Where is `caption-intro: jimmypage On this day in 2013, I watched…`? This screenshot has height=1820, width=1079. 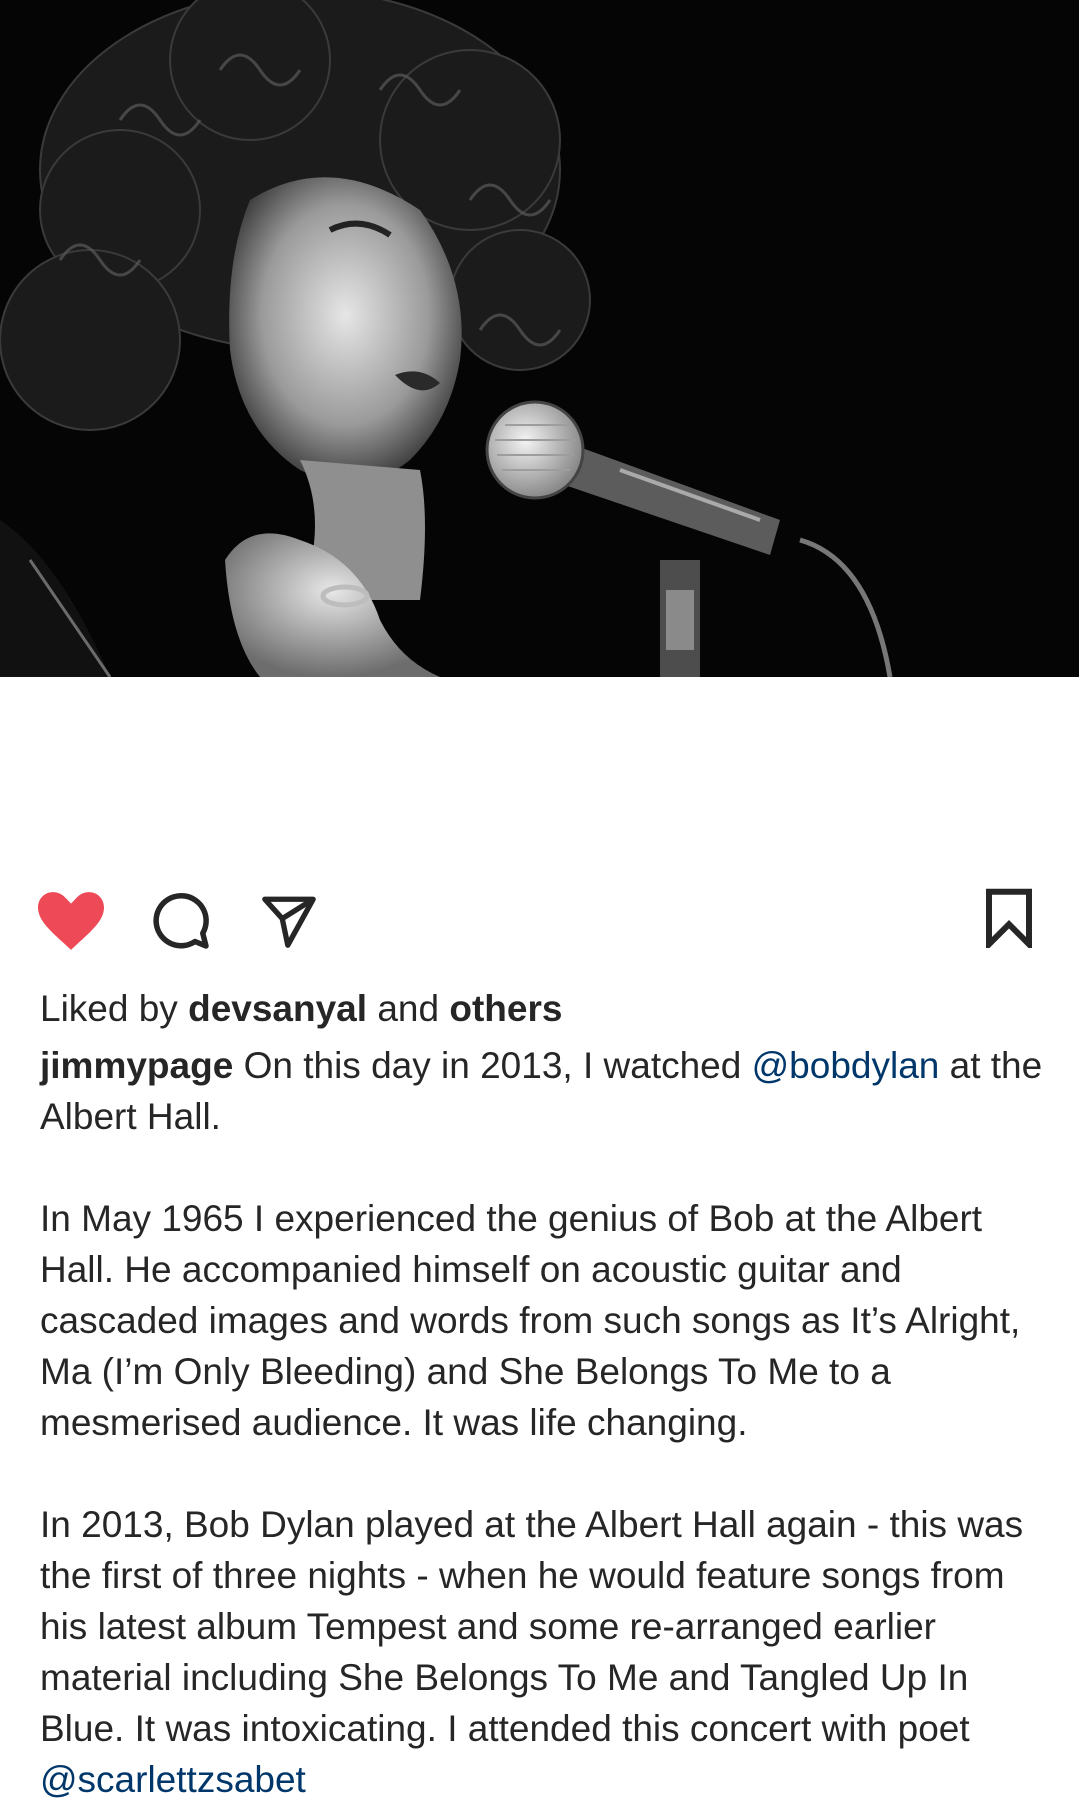
caption-intro: jimmypage On this day in 2013, I watched… is located at coordinates (545, 1091).